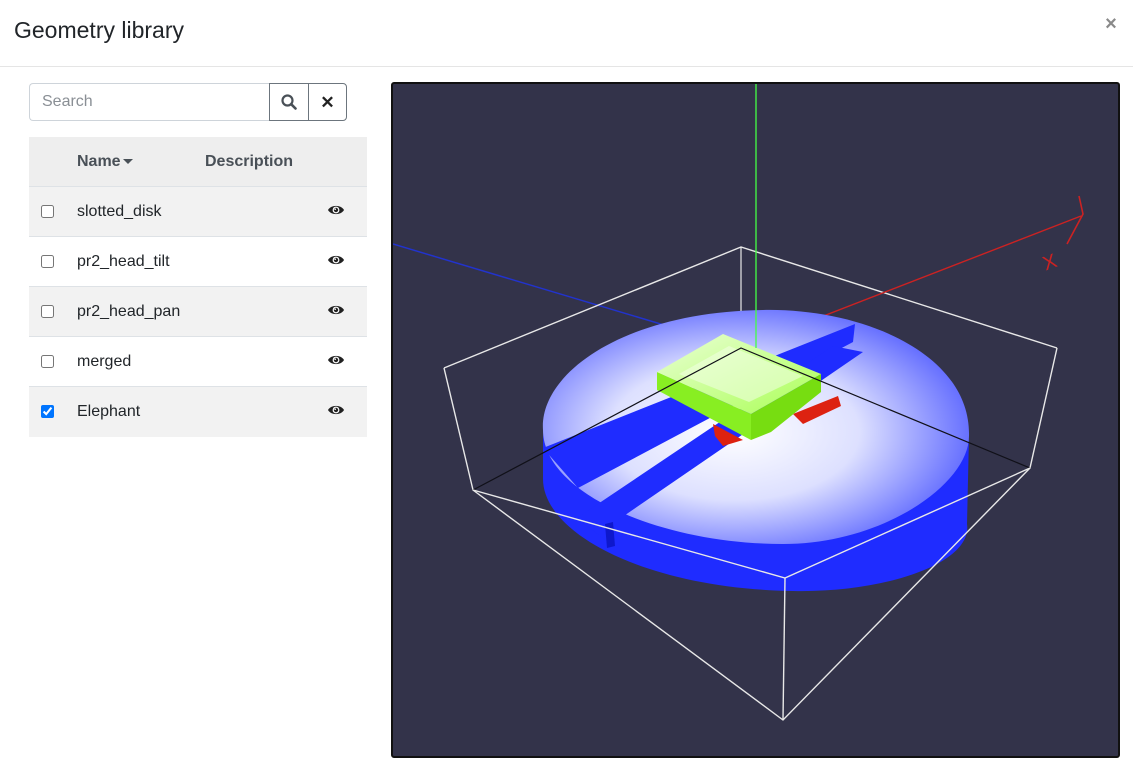 The height and width of the screenshot is (769, 1133). I want to click on table-row: Elephant, so click(198, 412).